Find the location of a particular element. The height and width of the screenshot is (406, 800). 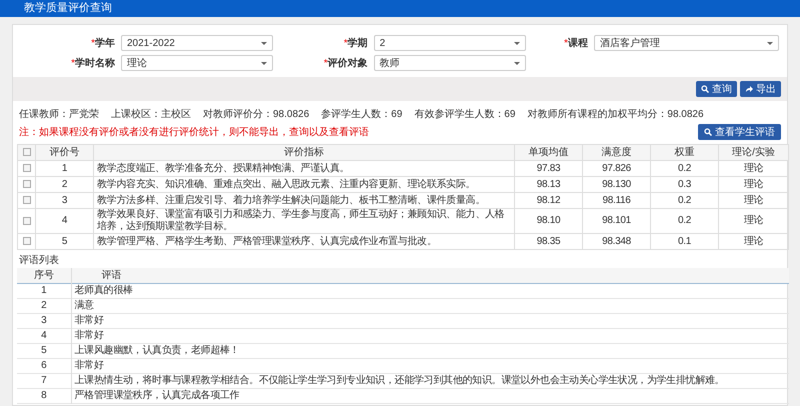

table-cell: 98.13 is located at coordinates (548, 184).